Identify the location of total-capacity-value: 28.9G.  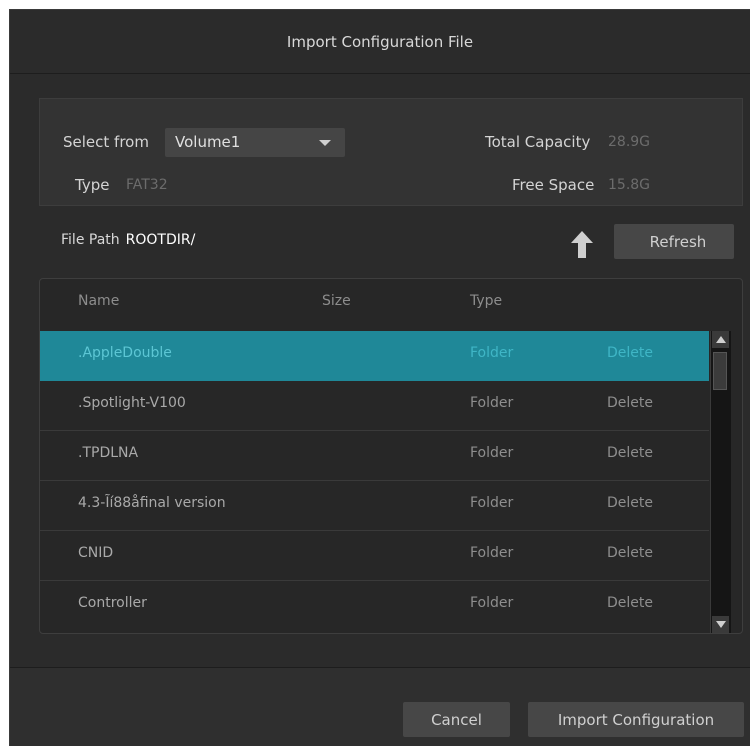
(629, 142).